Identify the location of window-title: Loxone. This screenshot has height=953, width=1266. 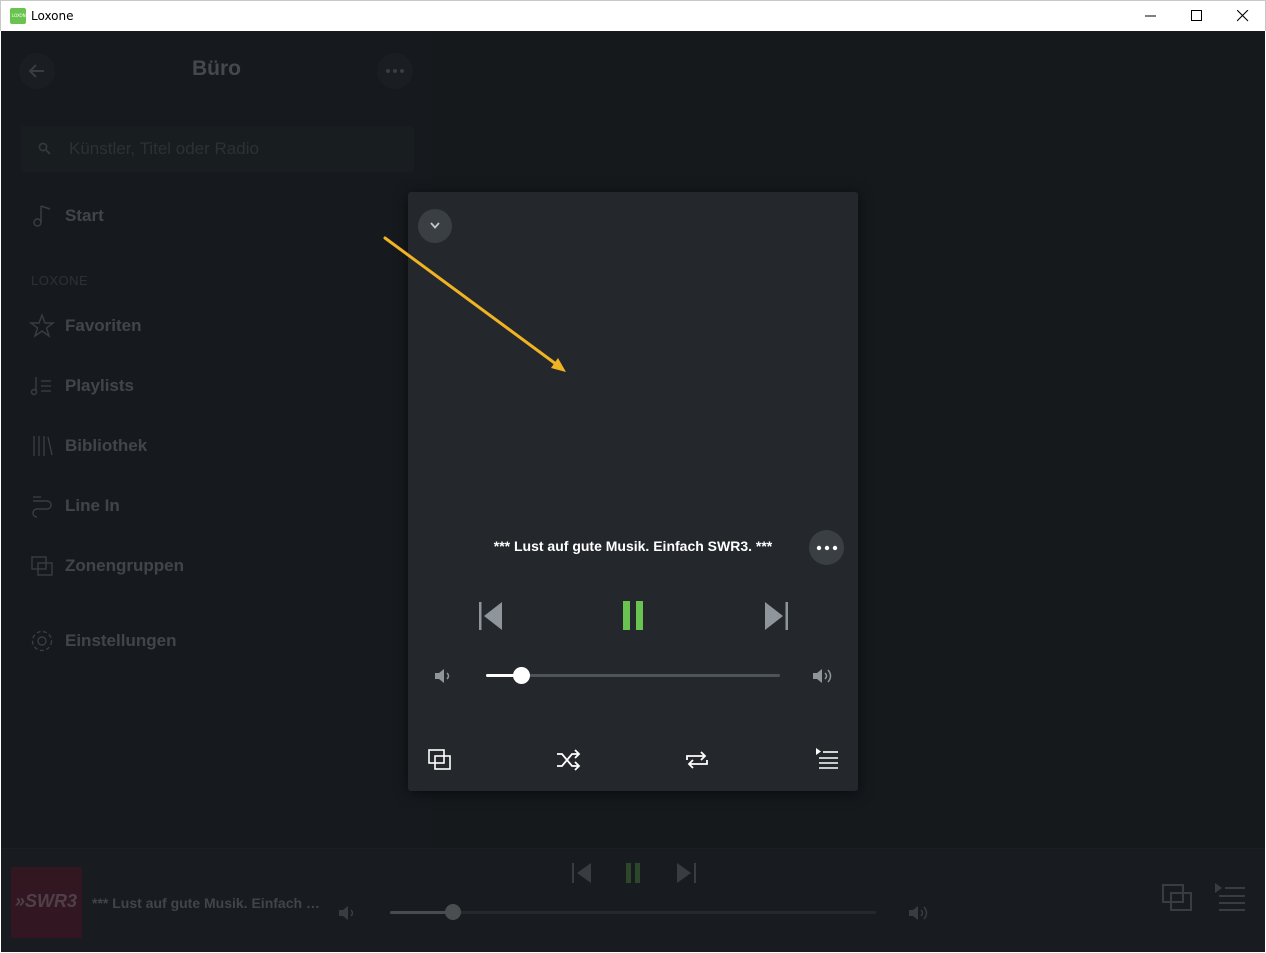
(52, 16).